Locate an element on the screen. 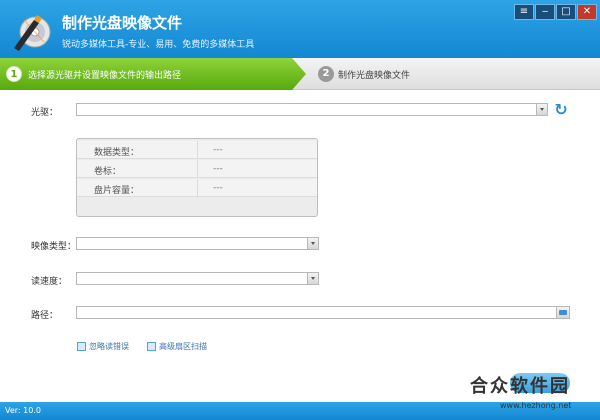  version-label: Ver: 10.0 is located at coordinates (23, 410).